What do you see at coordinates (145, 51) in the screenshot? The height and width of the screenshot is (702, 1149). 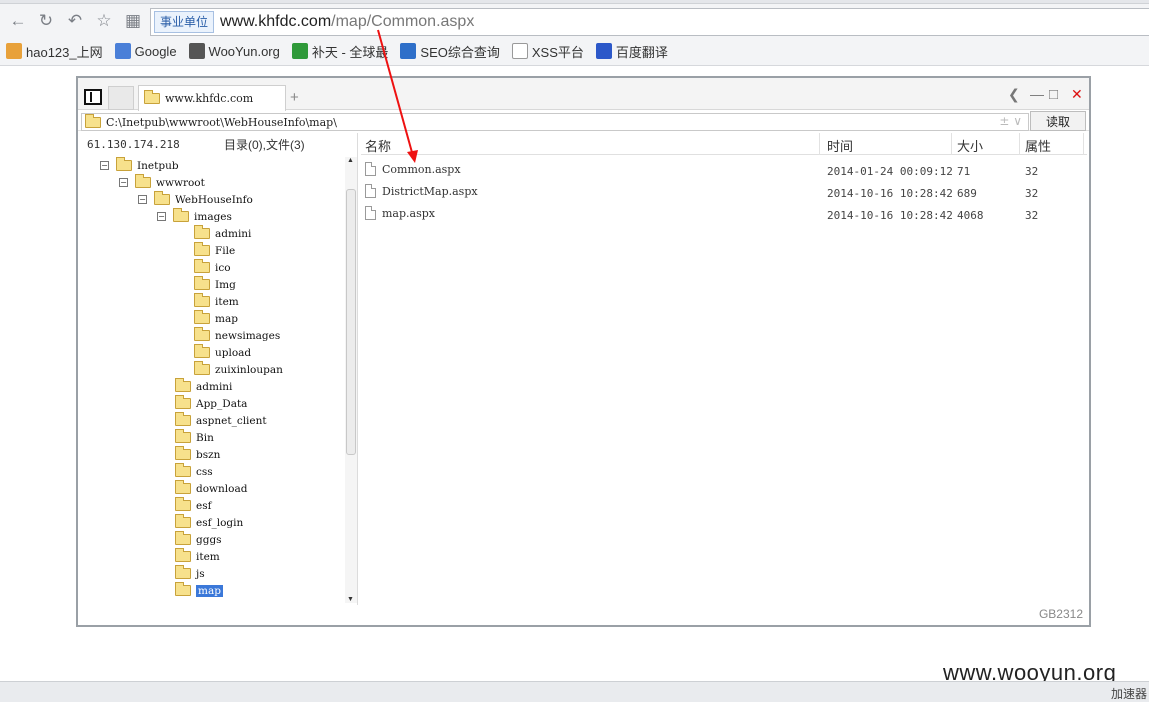 I see `bookmark-item: Google` at bounding box center [145, 51].